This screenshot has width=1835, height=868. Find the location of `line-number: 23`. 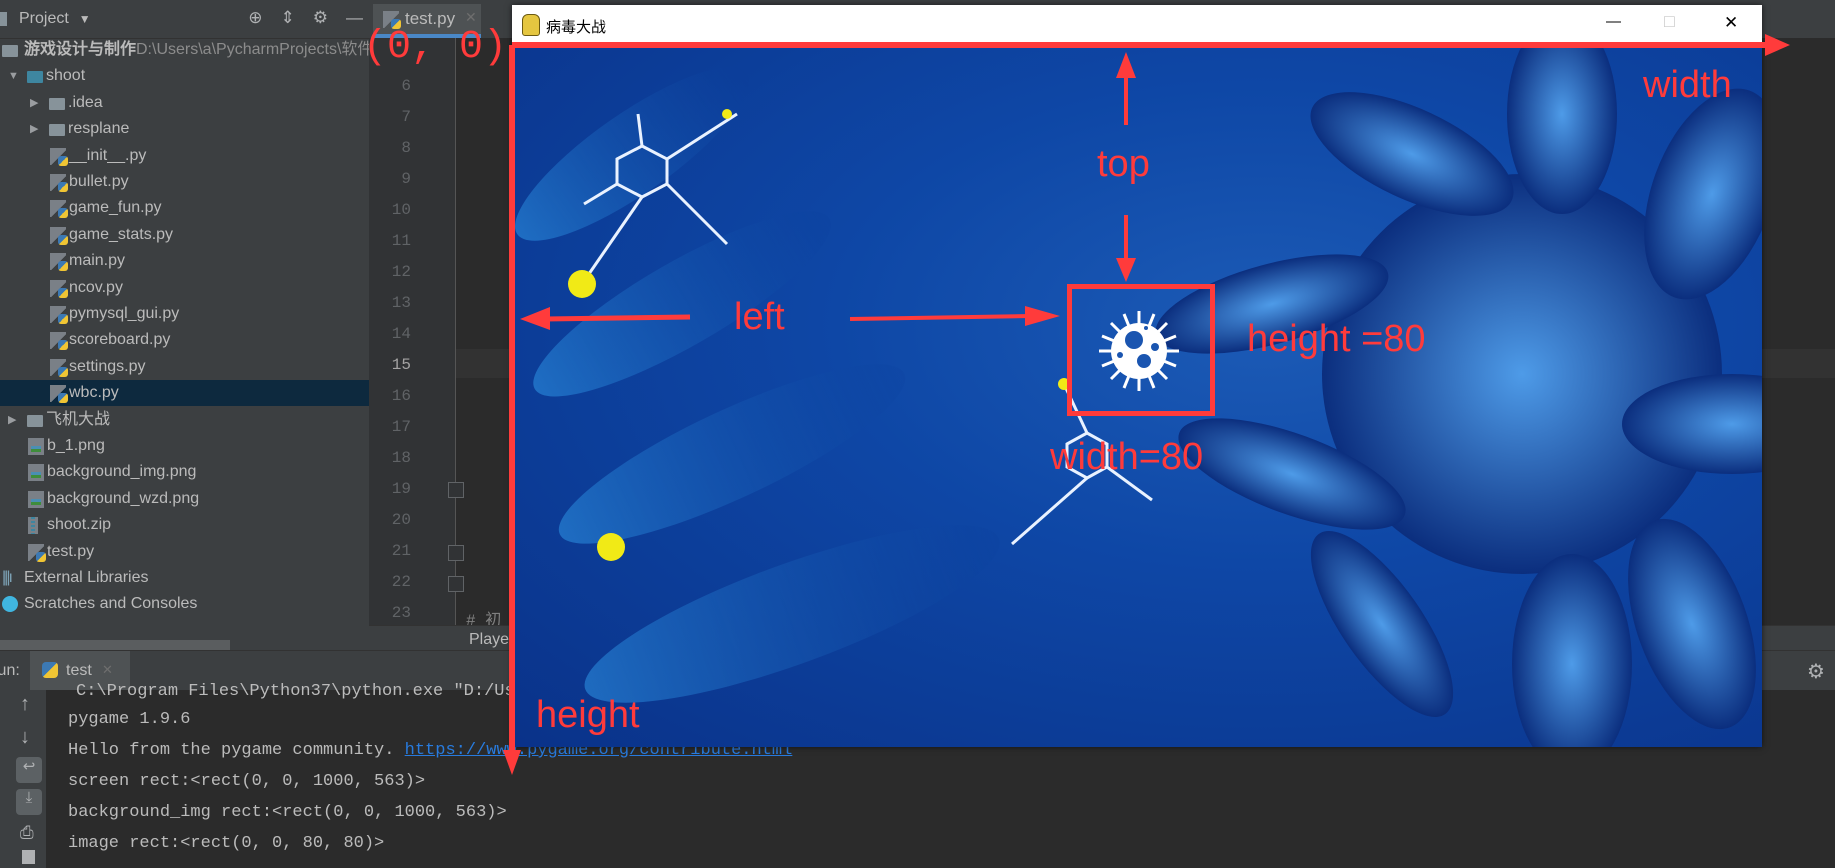

line-number: 23 is located at coordinates (401, 613).